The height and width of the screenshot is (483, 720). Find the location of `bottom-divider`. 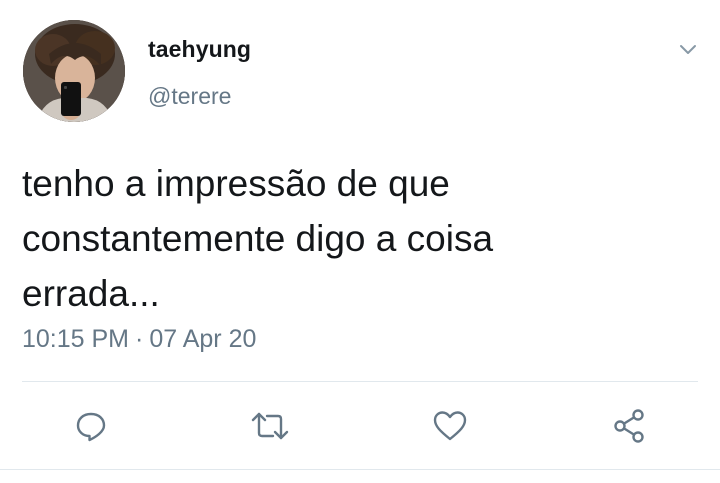

bottom-divider is located at coordinates (360, 469).